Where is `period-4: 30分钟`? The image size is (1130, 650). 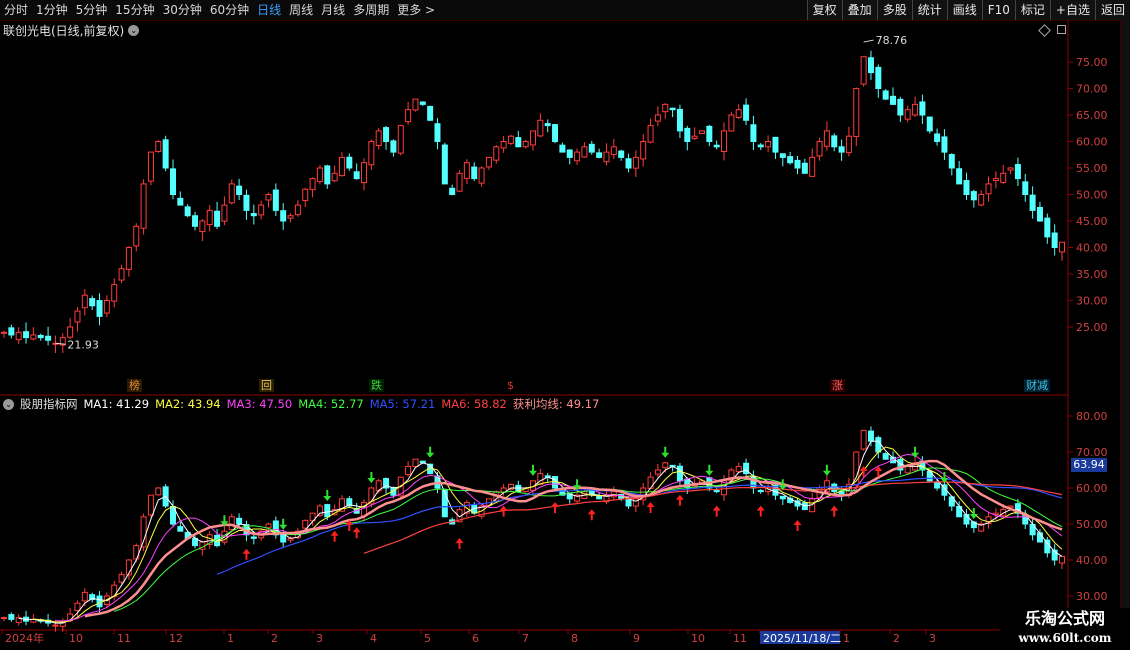
period-4: 30分钟 is located at coordinates (182, 10).